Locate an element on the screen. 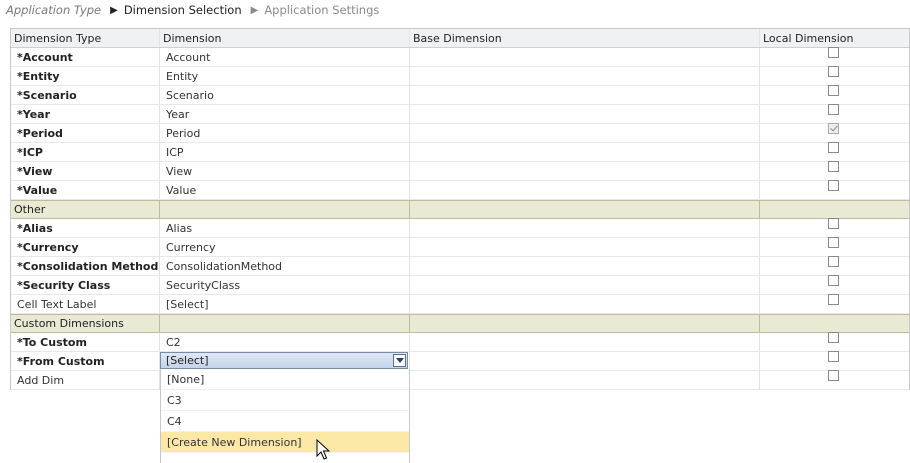 The width and height of the screenshot is (910, 463). table-row: *Account Account is located at coordinates (460, 57).